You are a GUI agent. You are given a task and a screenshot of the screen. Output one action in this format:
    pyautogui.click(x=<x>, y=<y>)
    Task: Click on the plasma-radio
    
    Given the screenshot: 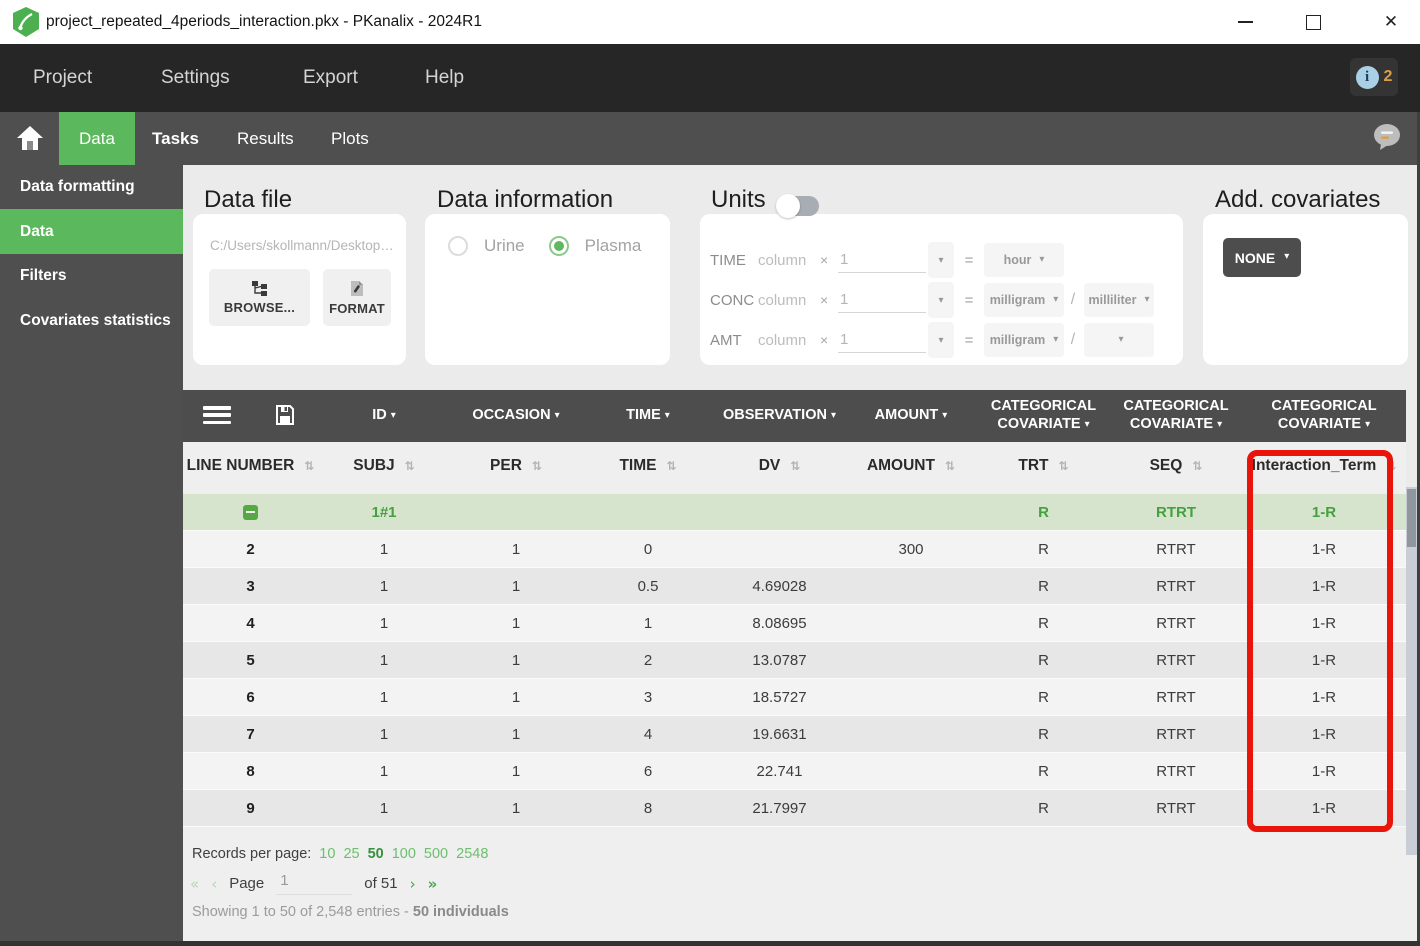 What is the action you would take?
    pyautogui.click(x=558, y=246)
    